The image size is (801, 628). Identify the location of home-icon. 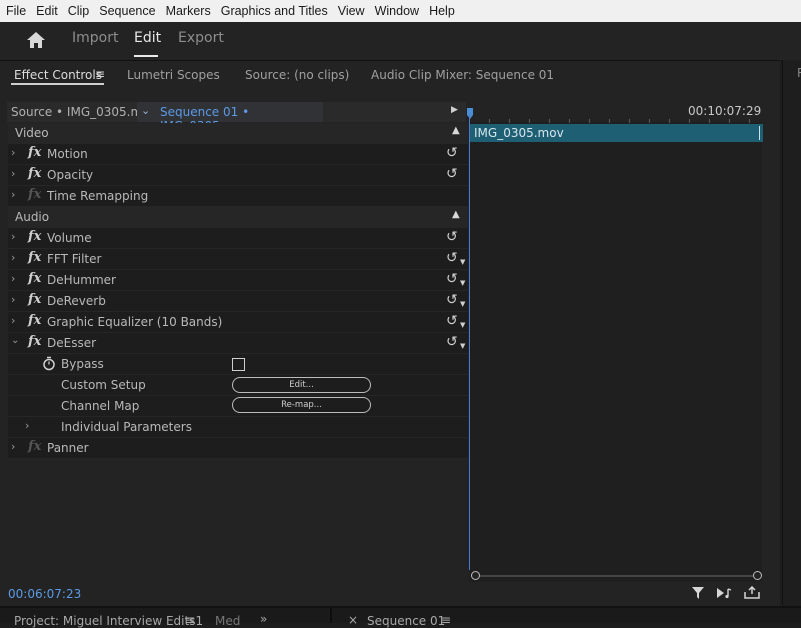
(36, 40).